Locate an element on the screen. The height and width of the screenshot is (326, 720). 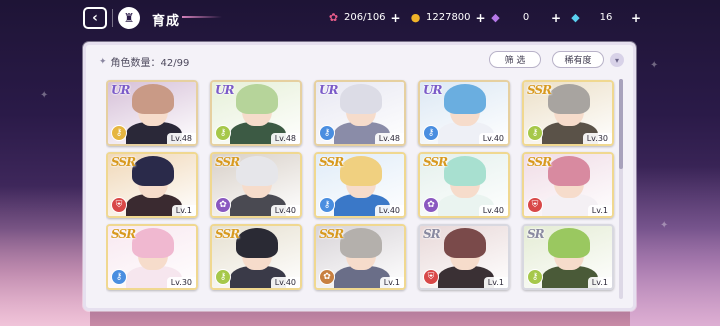
blue-gem-value: 16 is located at coordinates (606, 17).